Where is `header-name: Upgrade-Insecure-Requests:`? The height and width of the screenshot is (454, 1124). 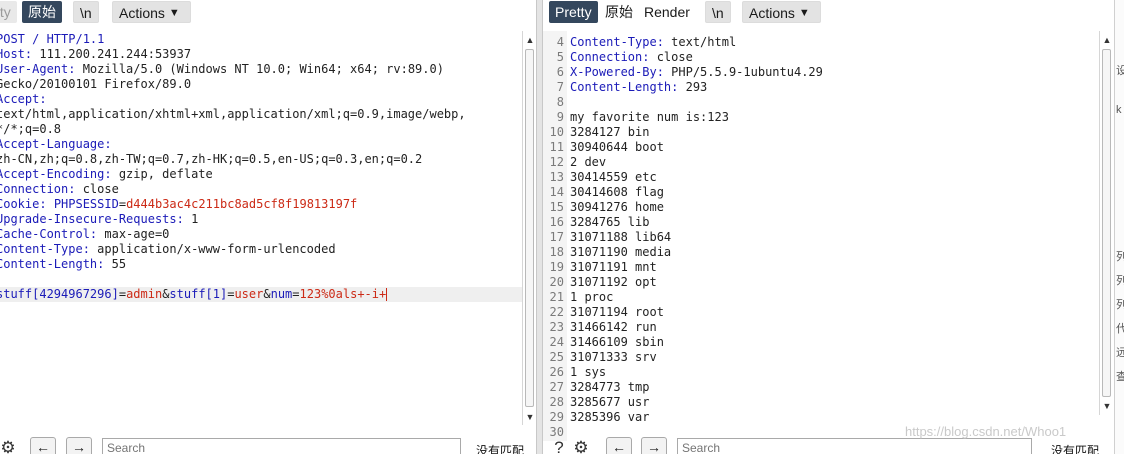
header-name: Upgrade-Insecure-Requests: is located at coordinates (92, 219).